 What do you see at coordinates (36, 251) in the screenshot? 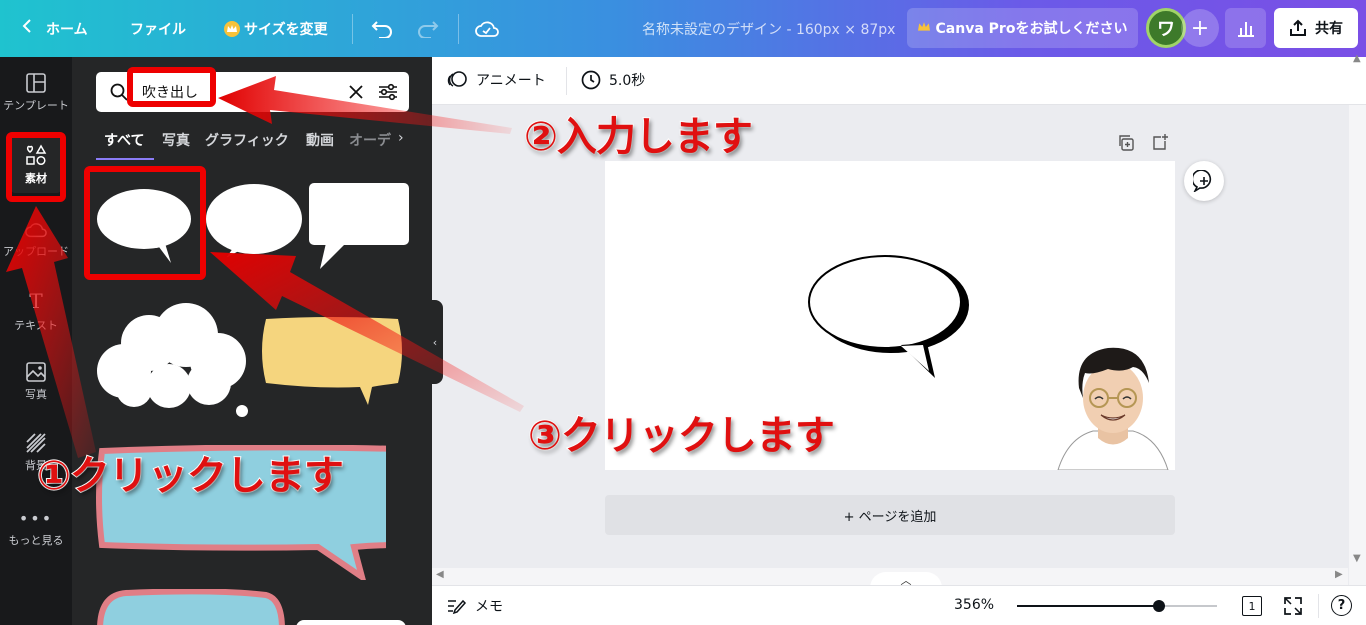
I see `rail-label: アップロード` at bounding box center [36, 251].